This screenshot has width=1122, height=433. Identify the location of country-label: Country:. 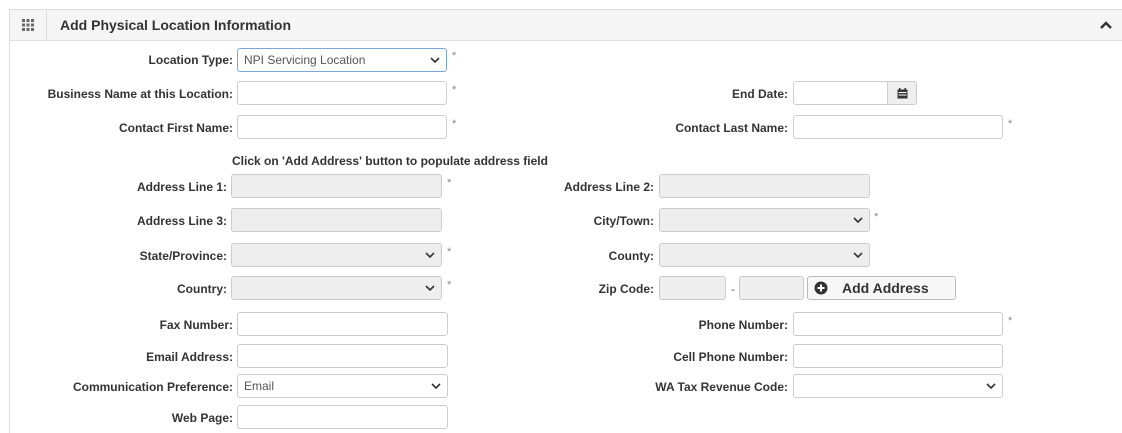
(202, 289).